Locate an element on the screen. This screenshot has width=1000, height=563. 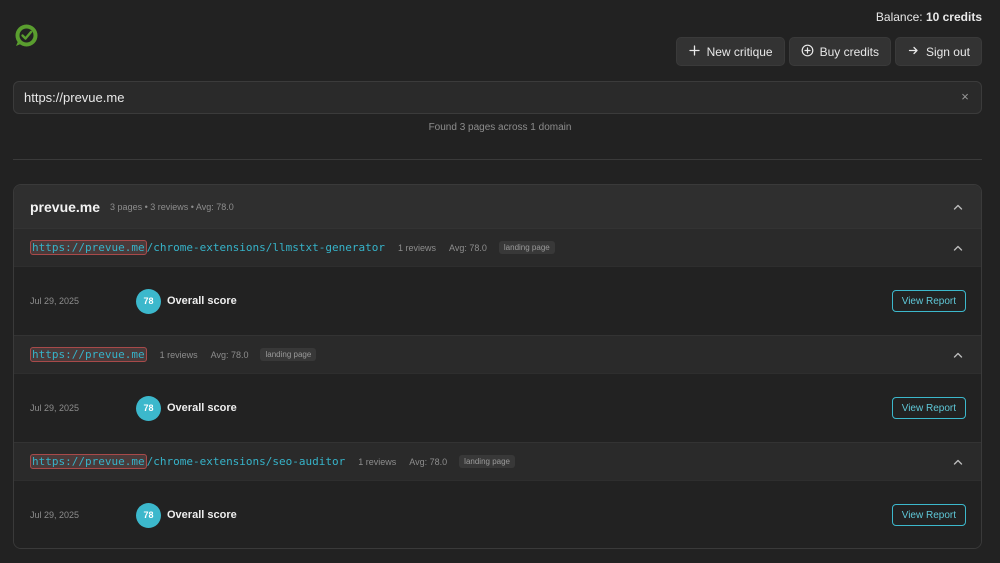
new-critique-button: New critique is located at coordinates (730, 51).